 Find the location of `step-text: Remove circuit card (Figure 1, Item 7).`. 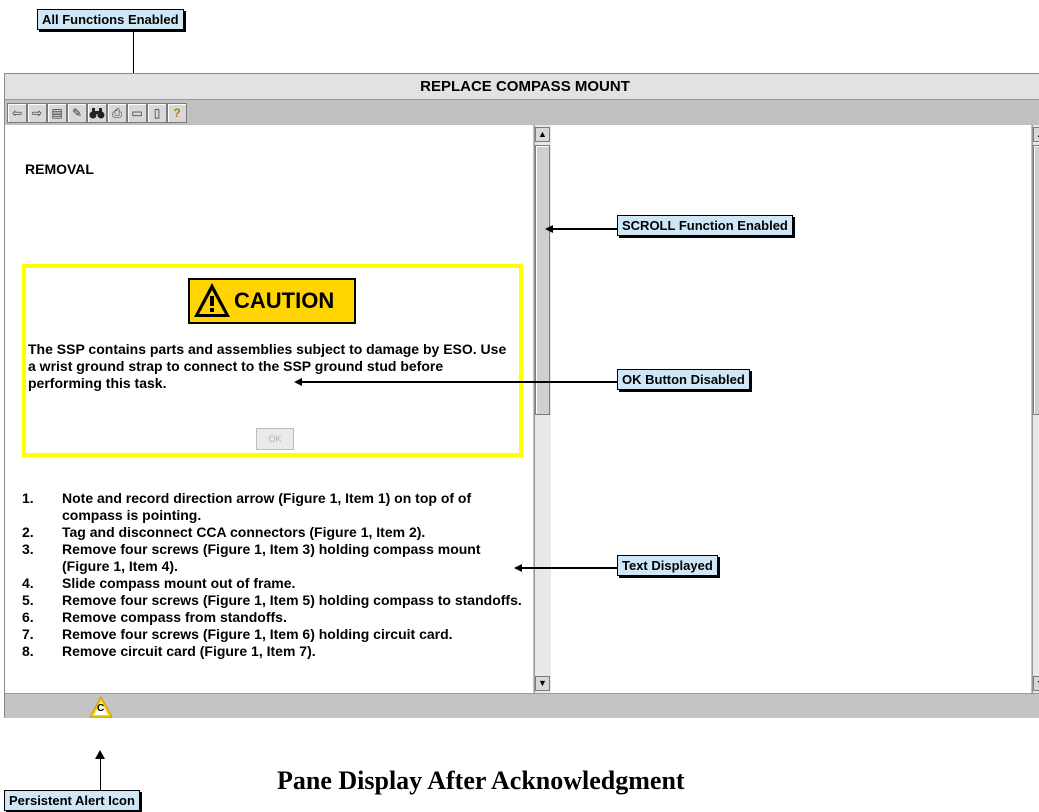

step-text: Remove circuit card (Figure 1, Item 7). is located at coordinates (189, 651).